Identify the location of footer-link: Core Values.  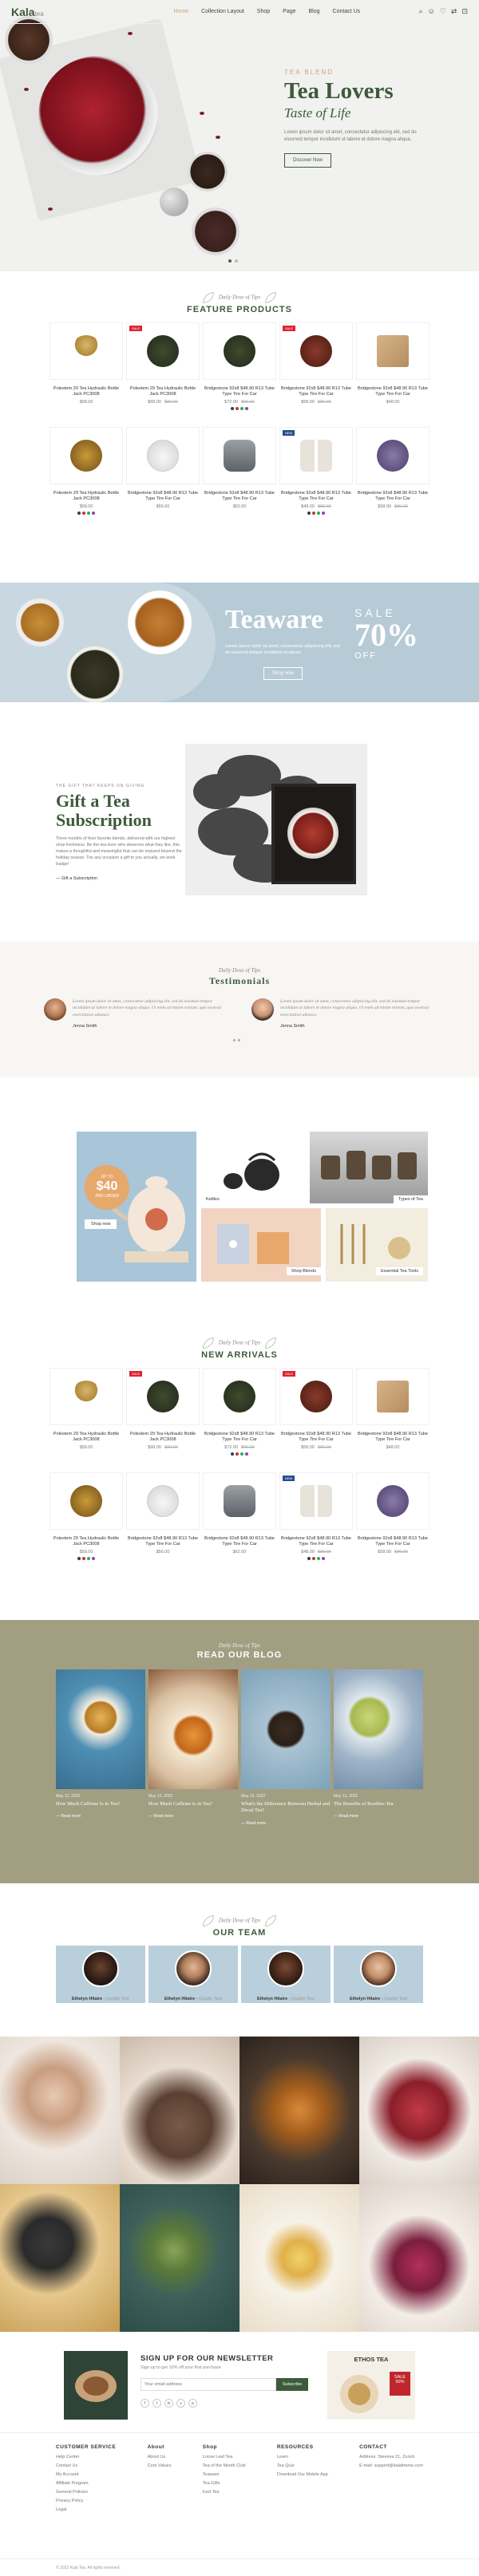
(160, 2465).